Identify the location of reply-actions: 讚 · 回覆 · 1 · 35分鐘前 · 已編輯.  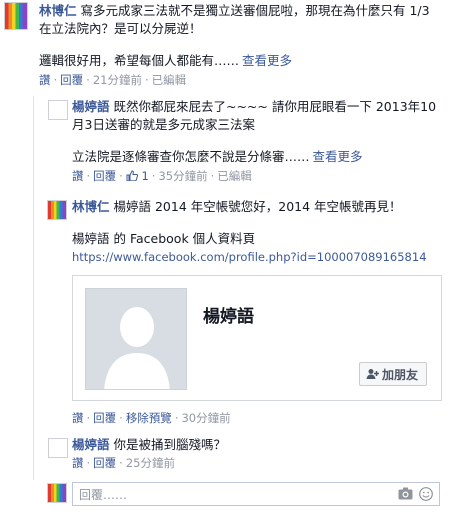
(162, 176).